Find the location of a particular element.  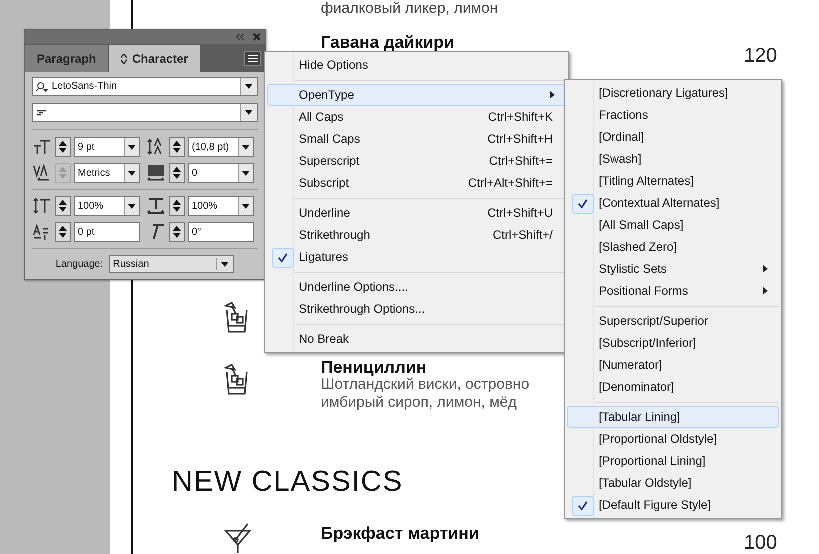

menu-item: [All Small Caps] is located at coordinates (673, 225).